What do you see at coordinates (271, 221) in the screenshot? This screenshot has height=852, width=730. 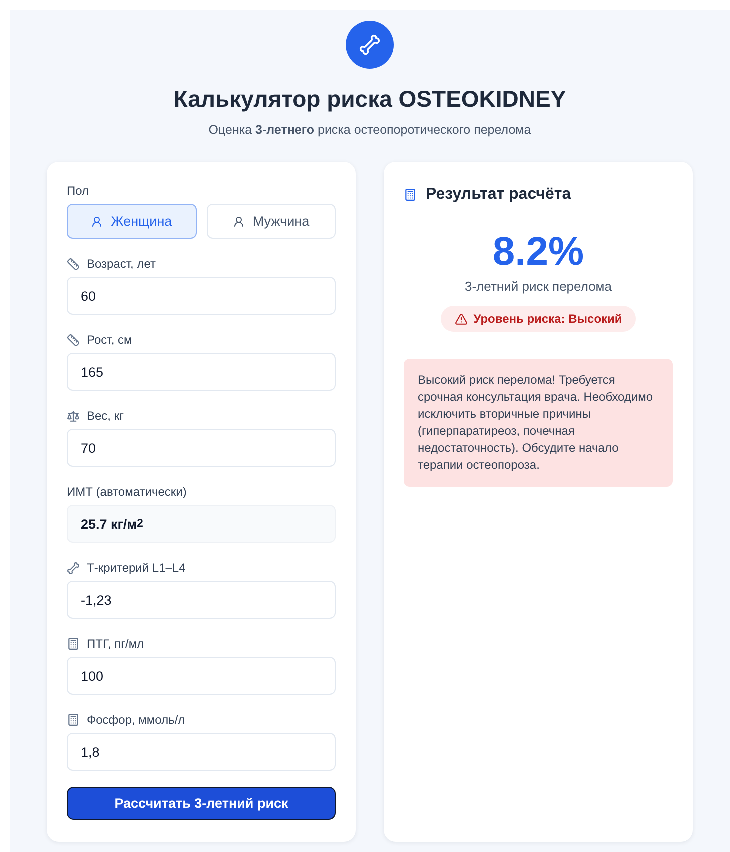 I see `sex-option: Мужчина` at bounding box center [271, 221].